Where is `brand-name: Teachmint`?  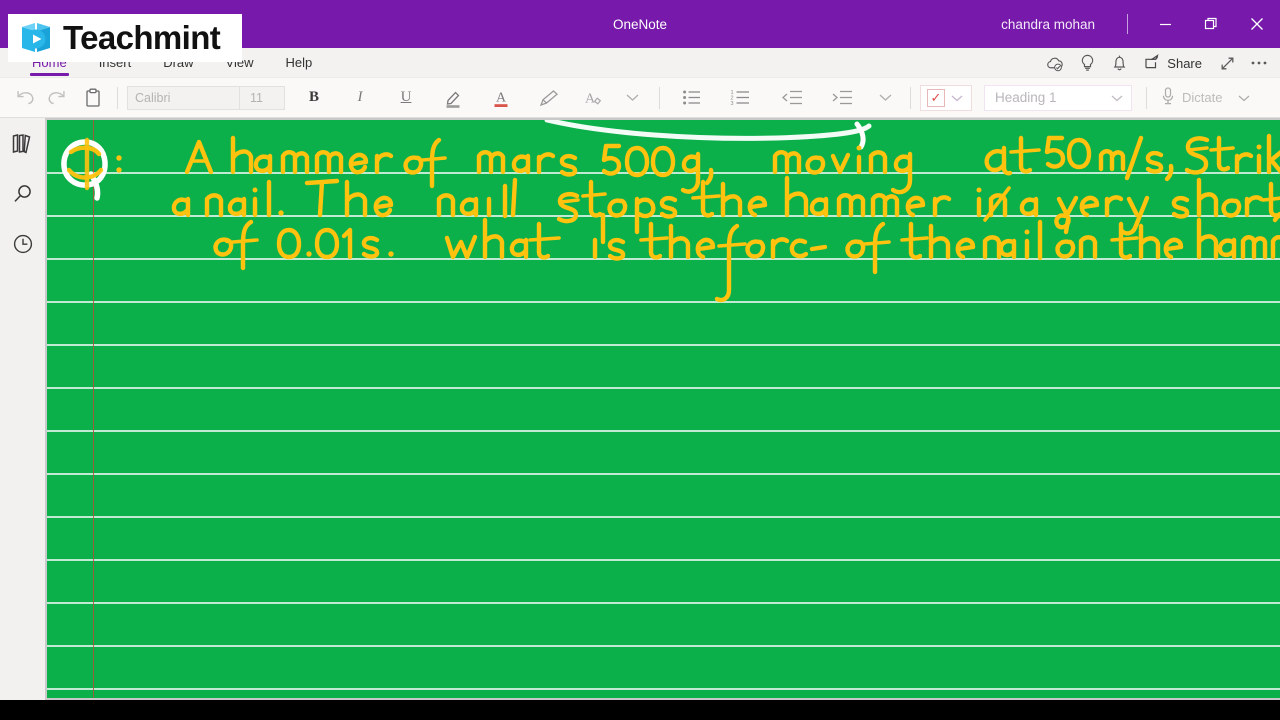 brand-name: Teachmint is located at coordinates (142, 37).